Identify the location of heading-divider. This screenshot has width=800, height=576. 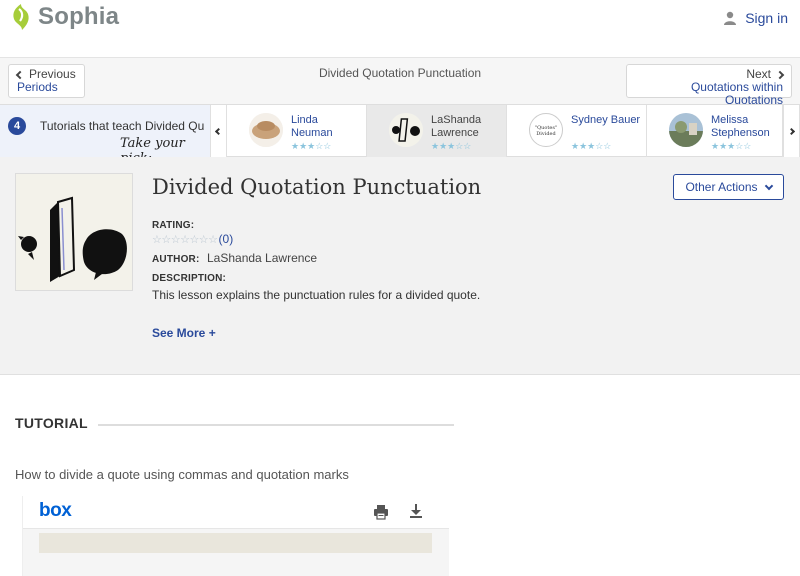
(276, 425).